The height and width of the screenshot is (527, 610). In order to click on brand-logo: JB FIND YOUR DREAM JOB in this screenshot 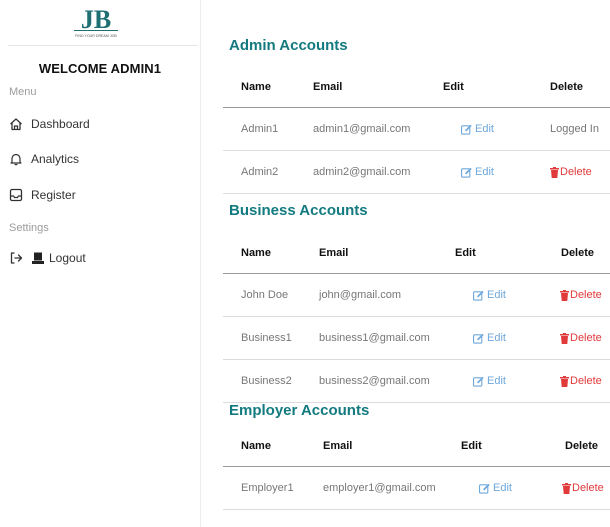, I will do `click(96, 23)`.